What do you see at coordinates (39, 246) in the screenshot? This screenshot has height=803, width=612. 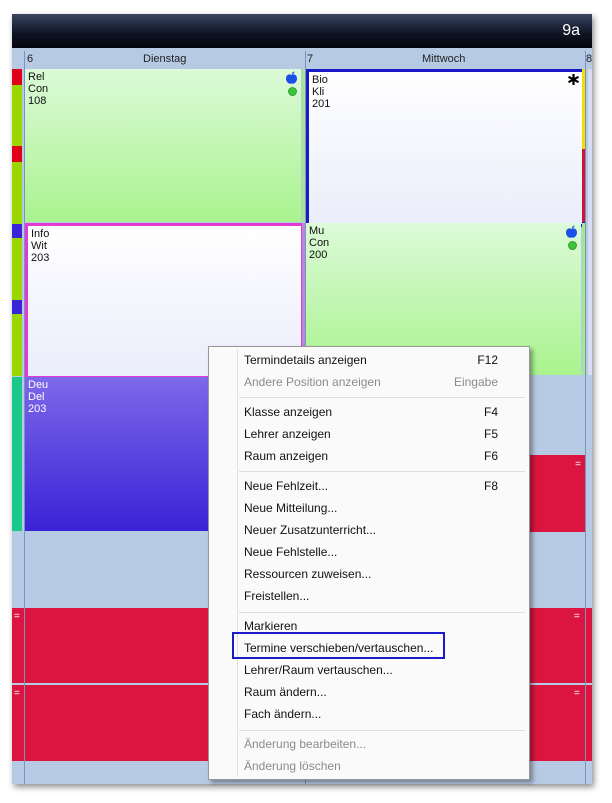 I see `lesson-teacher: Wit` at bounding box center [39, 246].